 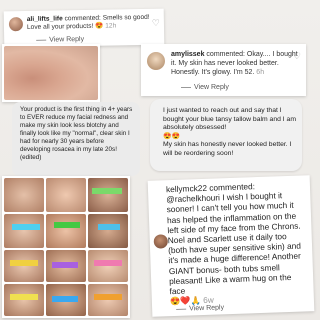 I want to click on comment-username: amylissek, so click(x=187, y=54).